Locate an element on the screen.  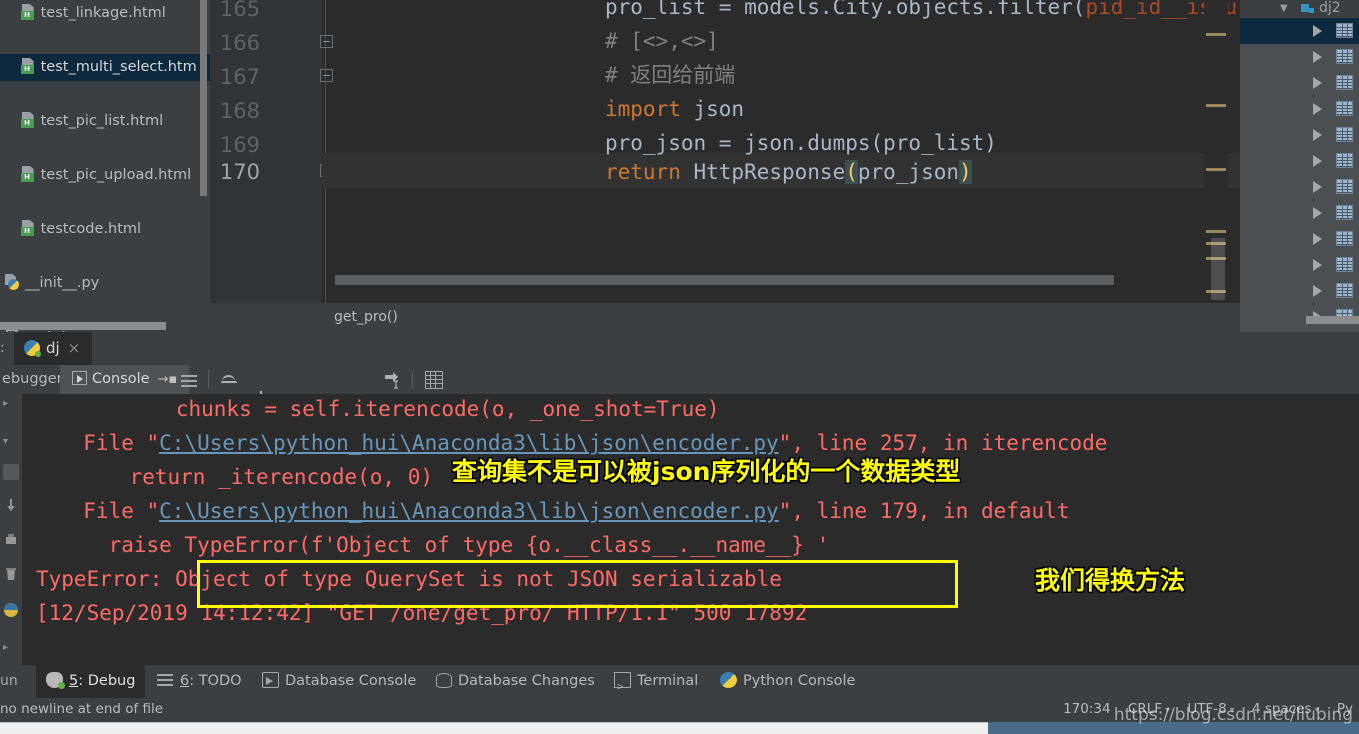
tab-console: Console →▪ is located at coordinates (125, 379).